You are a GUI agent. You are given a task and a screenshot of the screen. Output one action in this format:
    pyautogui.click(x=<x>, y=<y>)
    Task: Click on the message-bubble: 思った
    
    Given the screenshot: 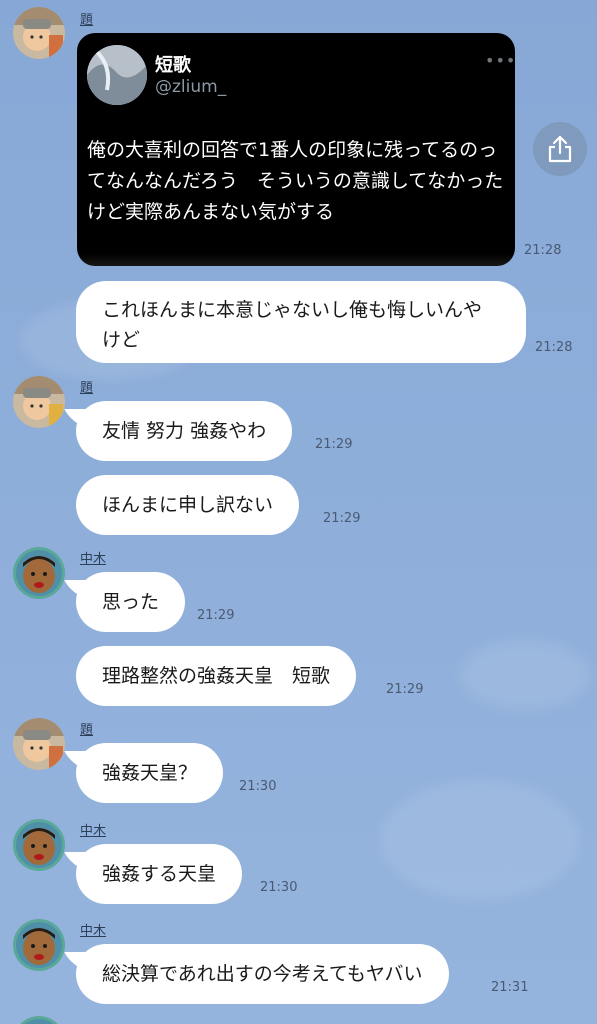 What is the action you would take?
    pyautogui.click(x=131, y=602)
    